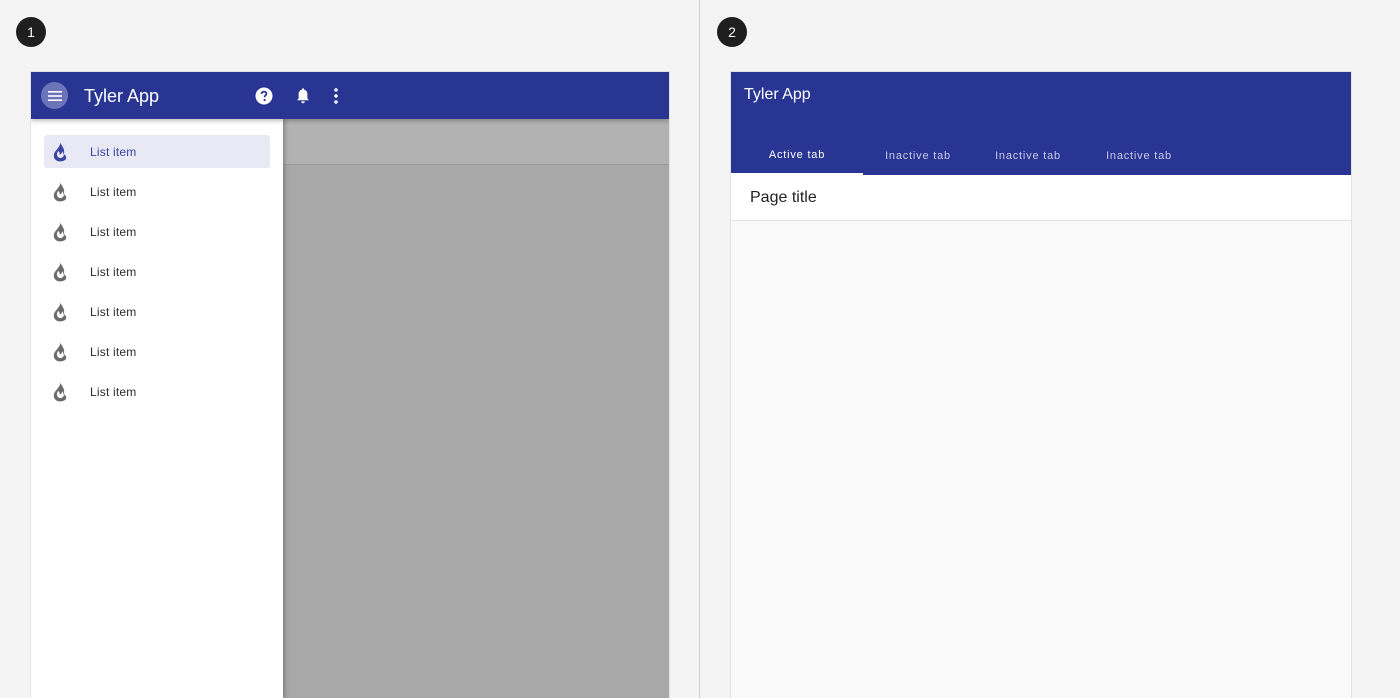 Image resolution: width=1400 pixels, height=698 pixels. What do you see at coordinates (783, 197) in the screenshot?
I see `page-title: Page title` at bounding box center [783, 197].